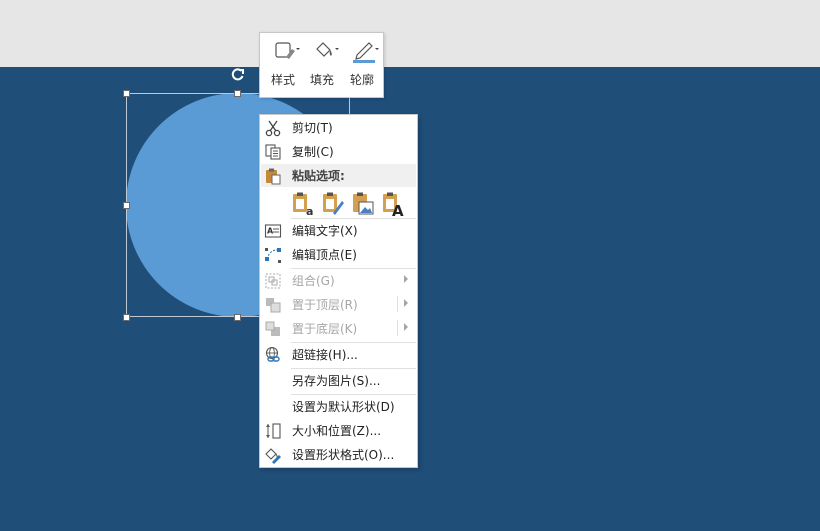  What do you see at coordinates (272, 354) in the screenshot?
I see `hyperlink-globe-icon` at bounding box center [272, 354].